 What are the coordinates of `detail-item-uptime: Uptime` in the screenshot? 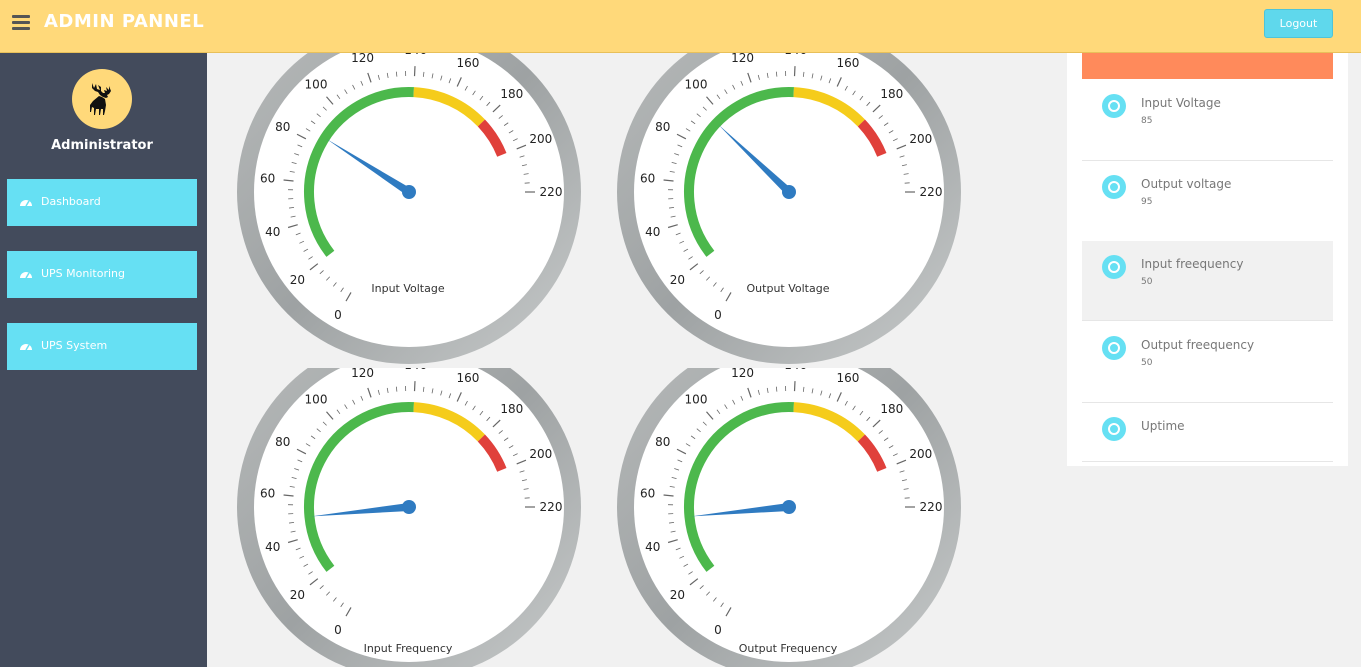 It's located at (1207, 433).